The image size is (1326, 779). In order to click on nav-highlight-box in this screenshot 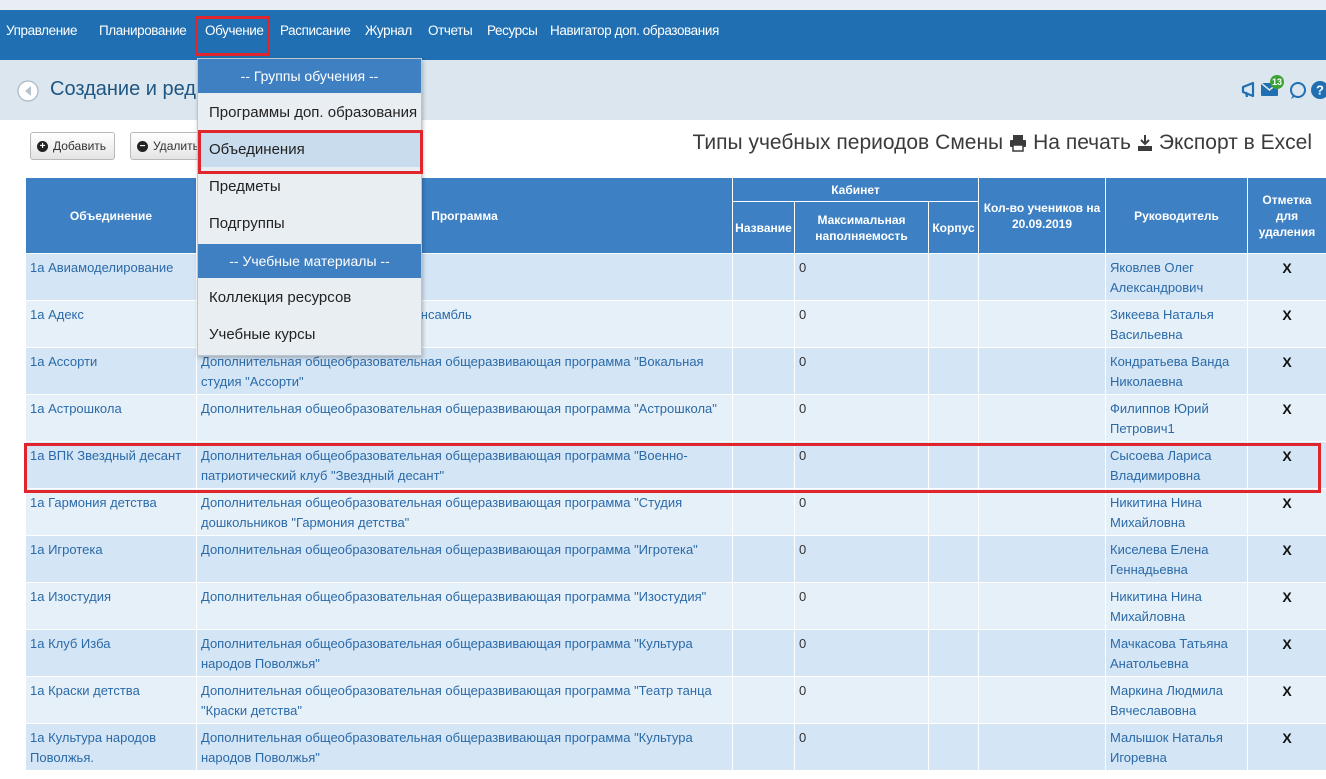, I will do `click(232, 36)`.